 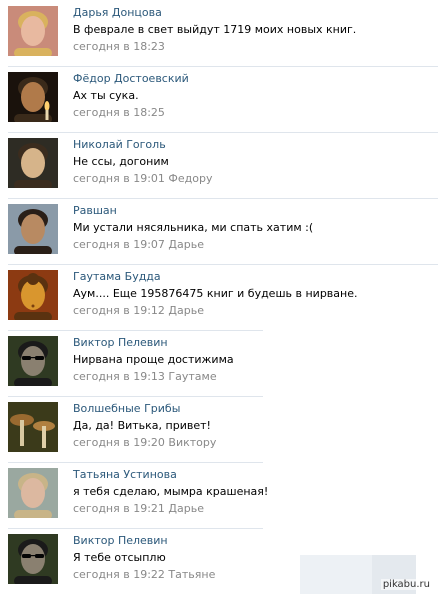 What do you see at coordinates (117, 276) in the screenshot?
I see `author-link: Гаутама Будда` at bounding box center [117, 276].